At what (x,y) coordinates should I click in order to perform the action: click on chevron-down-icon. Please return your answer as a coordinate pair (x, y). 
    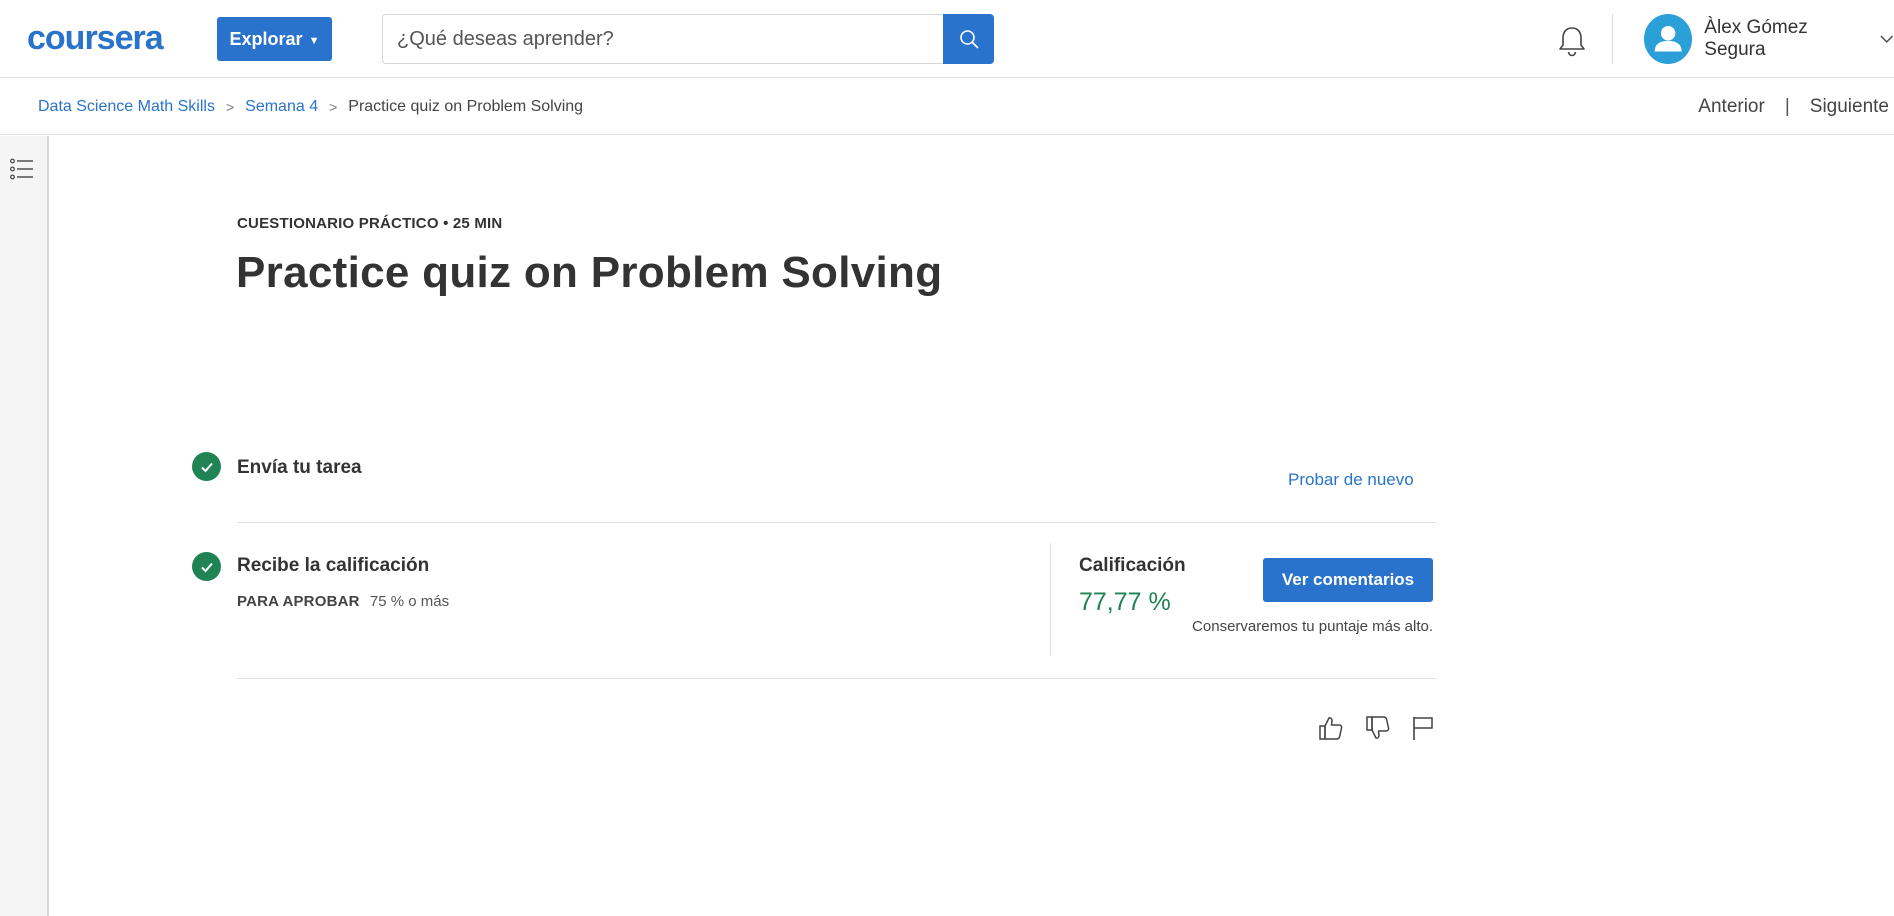
    Looking at the image, I should click on (1886, 39).